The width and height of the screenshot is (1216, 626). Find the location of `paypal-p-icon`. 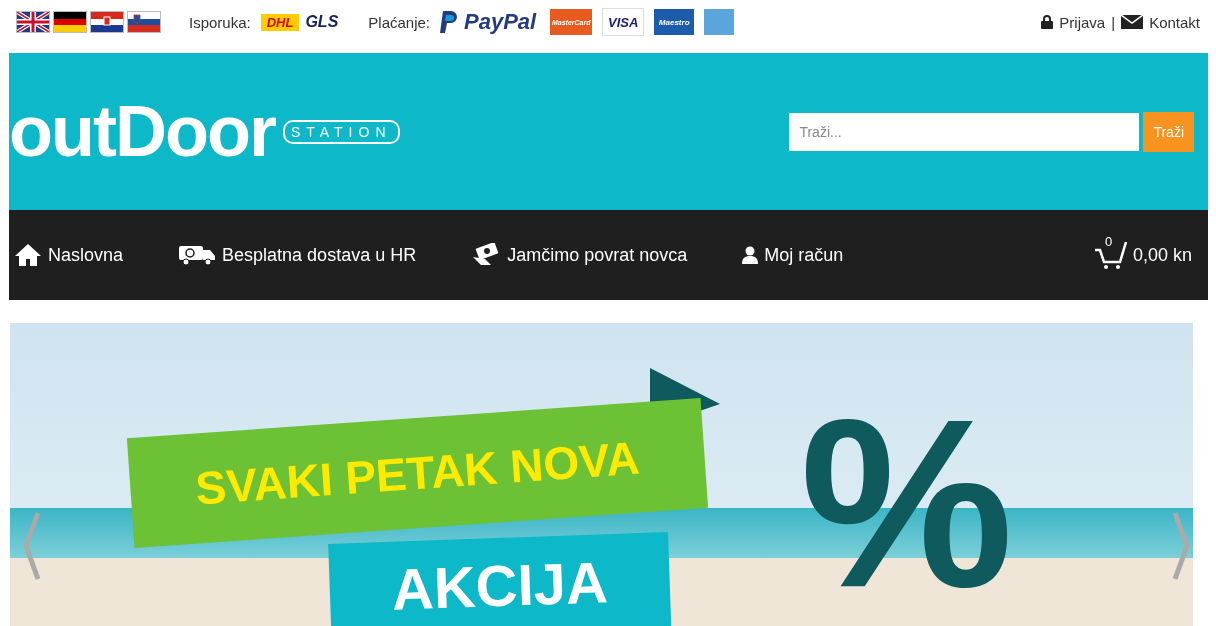

paypal-p-icon is located at coordinates (449, 22).